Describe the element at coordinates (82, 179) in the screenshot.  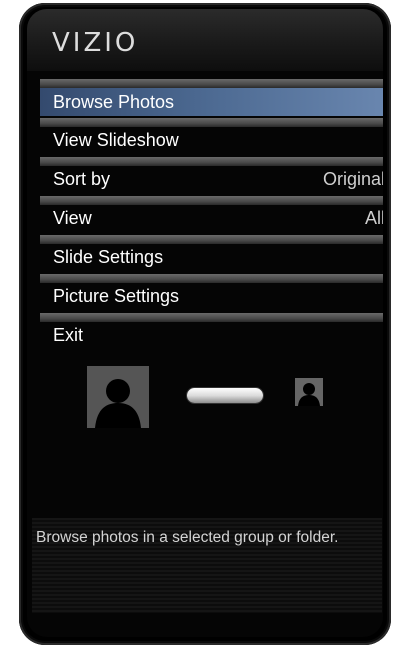
I see `menu-item-label: Sort by` at that location.